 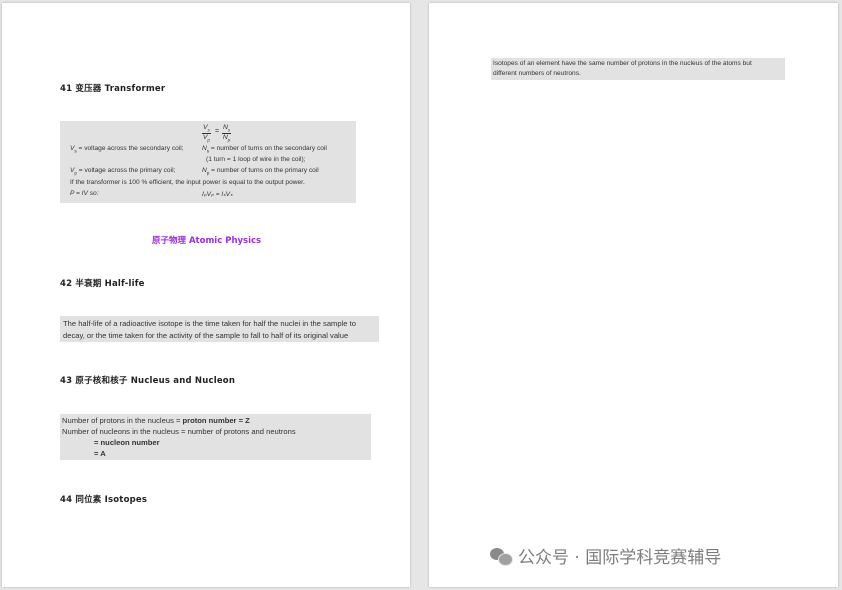 What do you see at coordinates (148, 381) in the screenshot?
I see `heading-nucleus: 43 原子核和核子 Nucleus and Nucleon` at bounding box center [148, 381].